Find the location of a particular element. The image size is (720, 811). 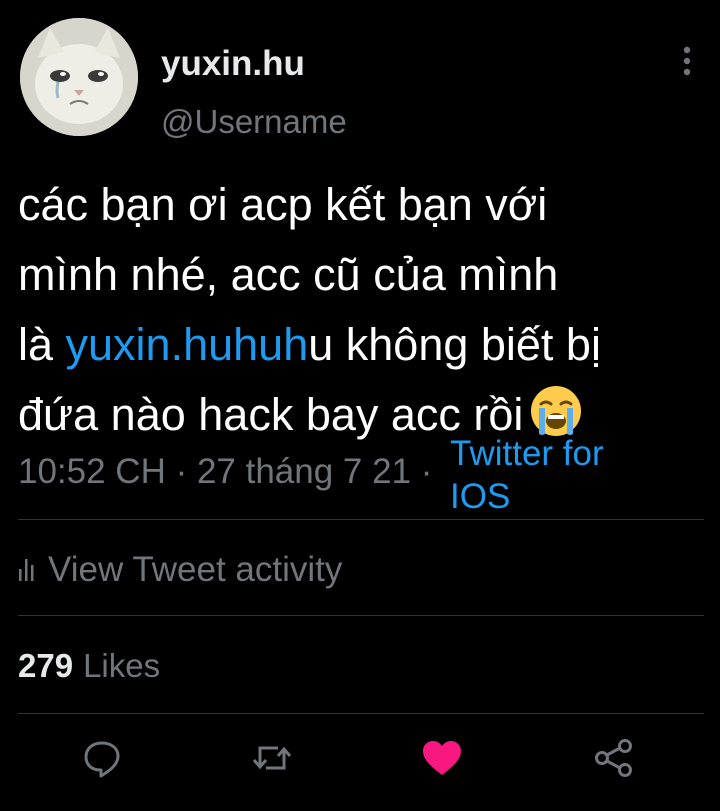

likes-link: 279 Likes is located at coordinates (89, 666).